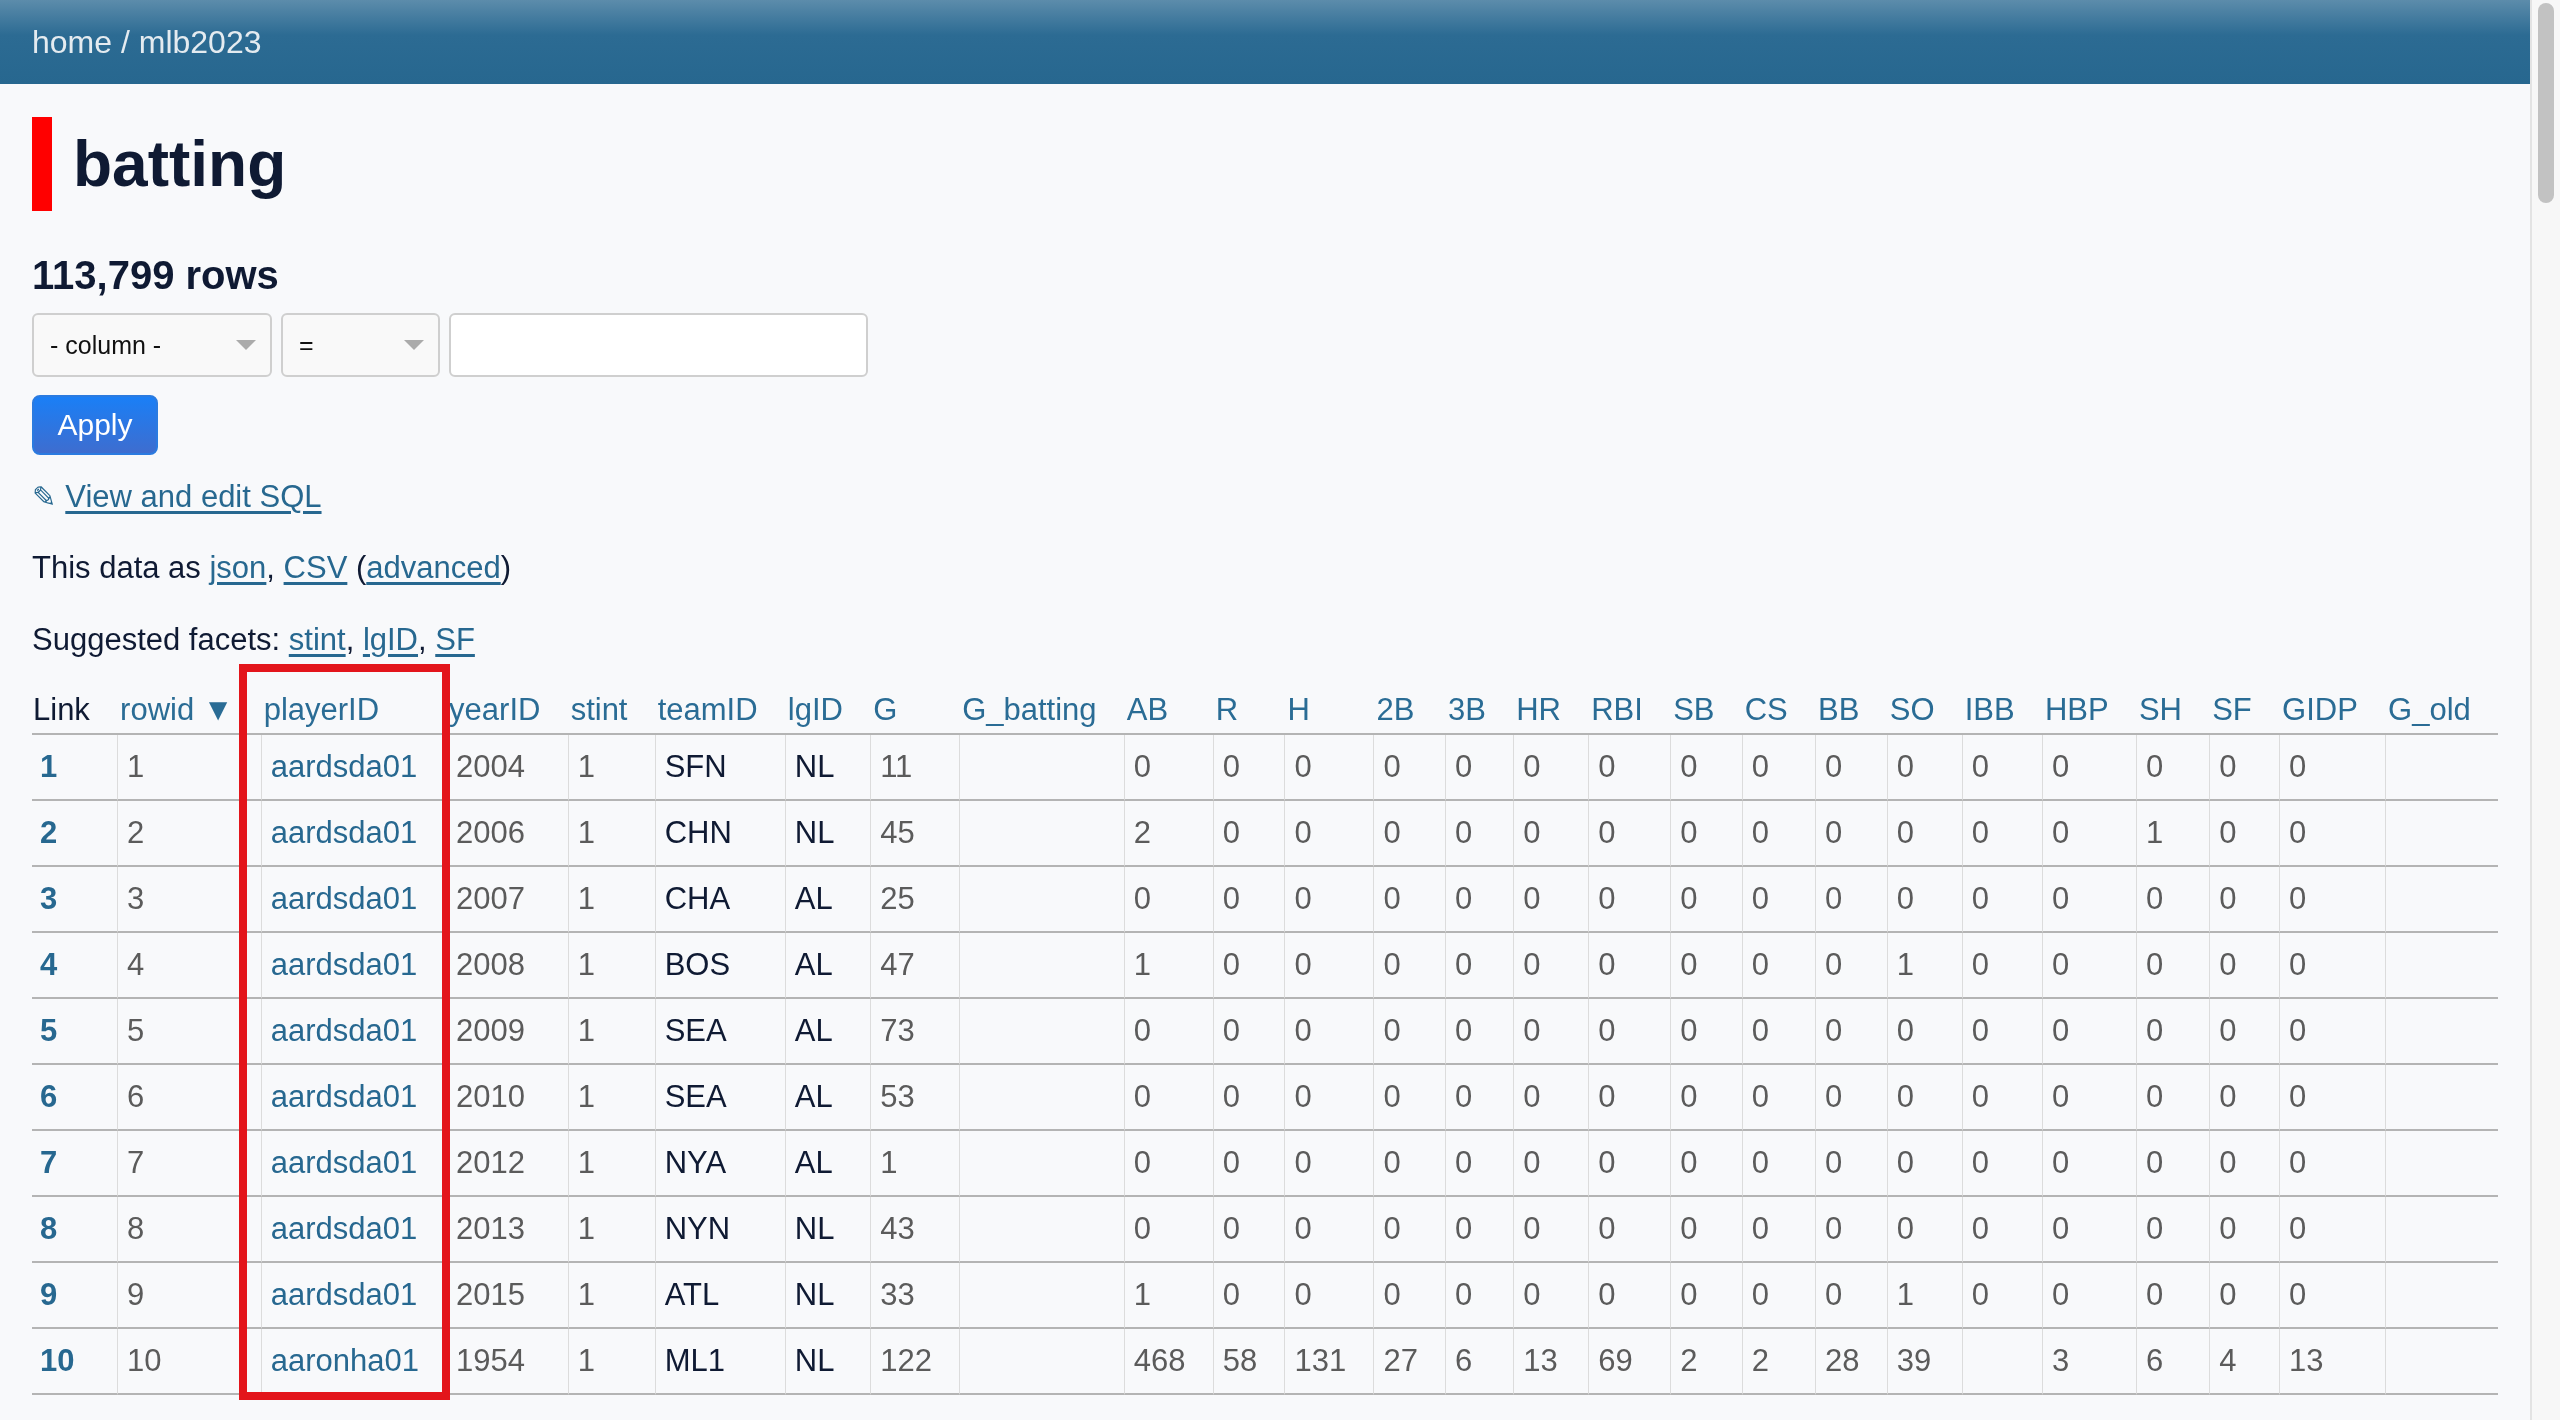  Describe the element at coordinates (72, 42) in the screenshot. I see `breadcrumb-link: home` at that location.